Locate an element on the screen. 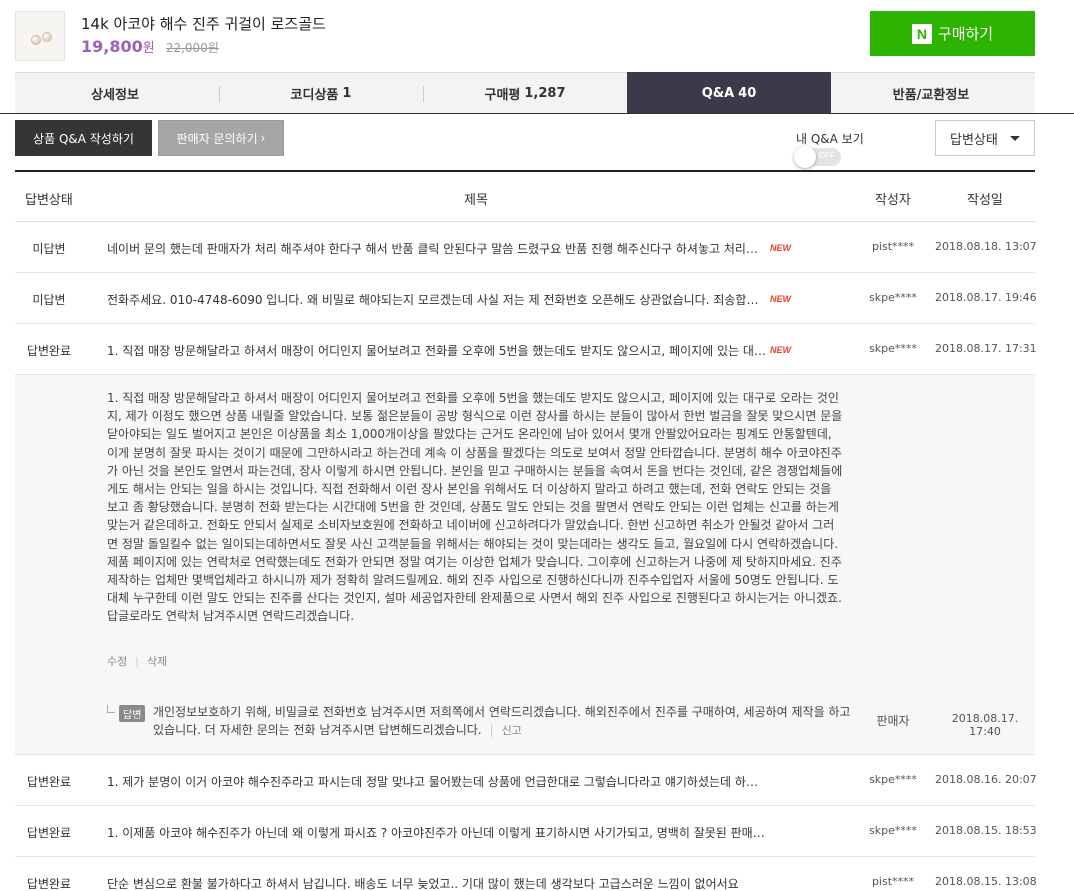  tab-count: 1 is located at coordinates (347, 93).